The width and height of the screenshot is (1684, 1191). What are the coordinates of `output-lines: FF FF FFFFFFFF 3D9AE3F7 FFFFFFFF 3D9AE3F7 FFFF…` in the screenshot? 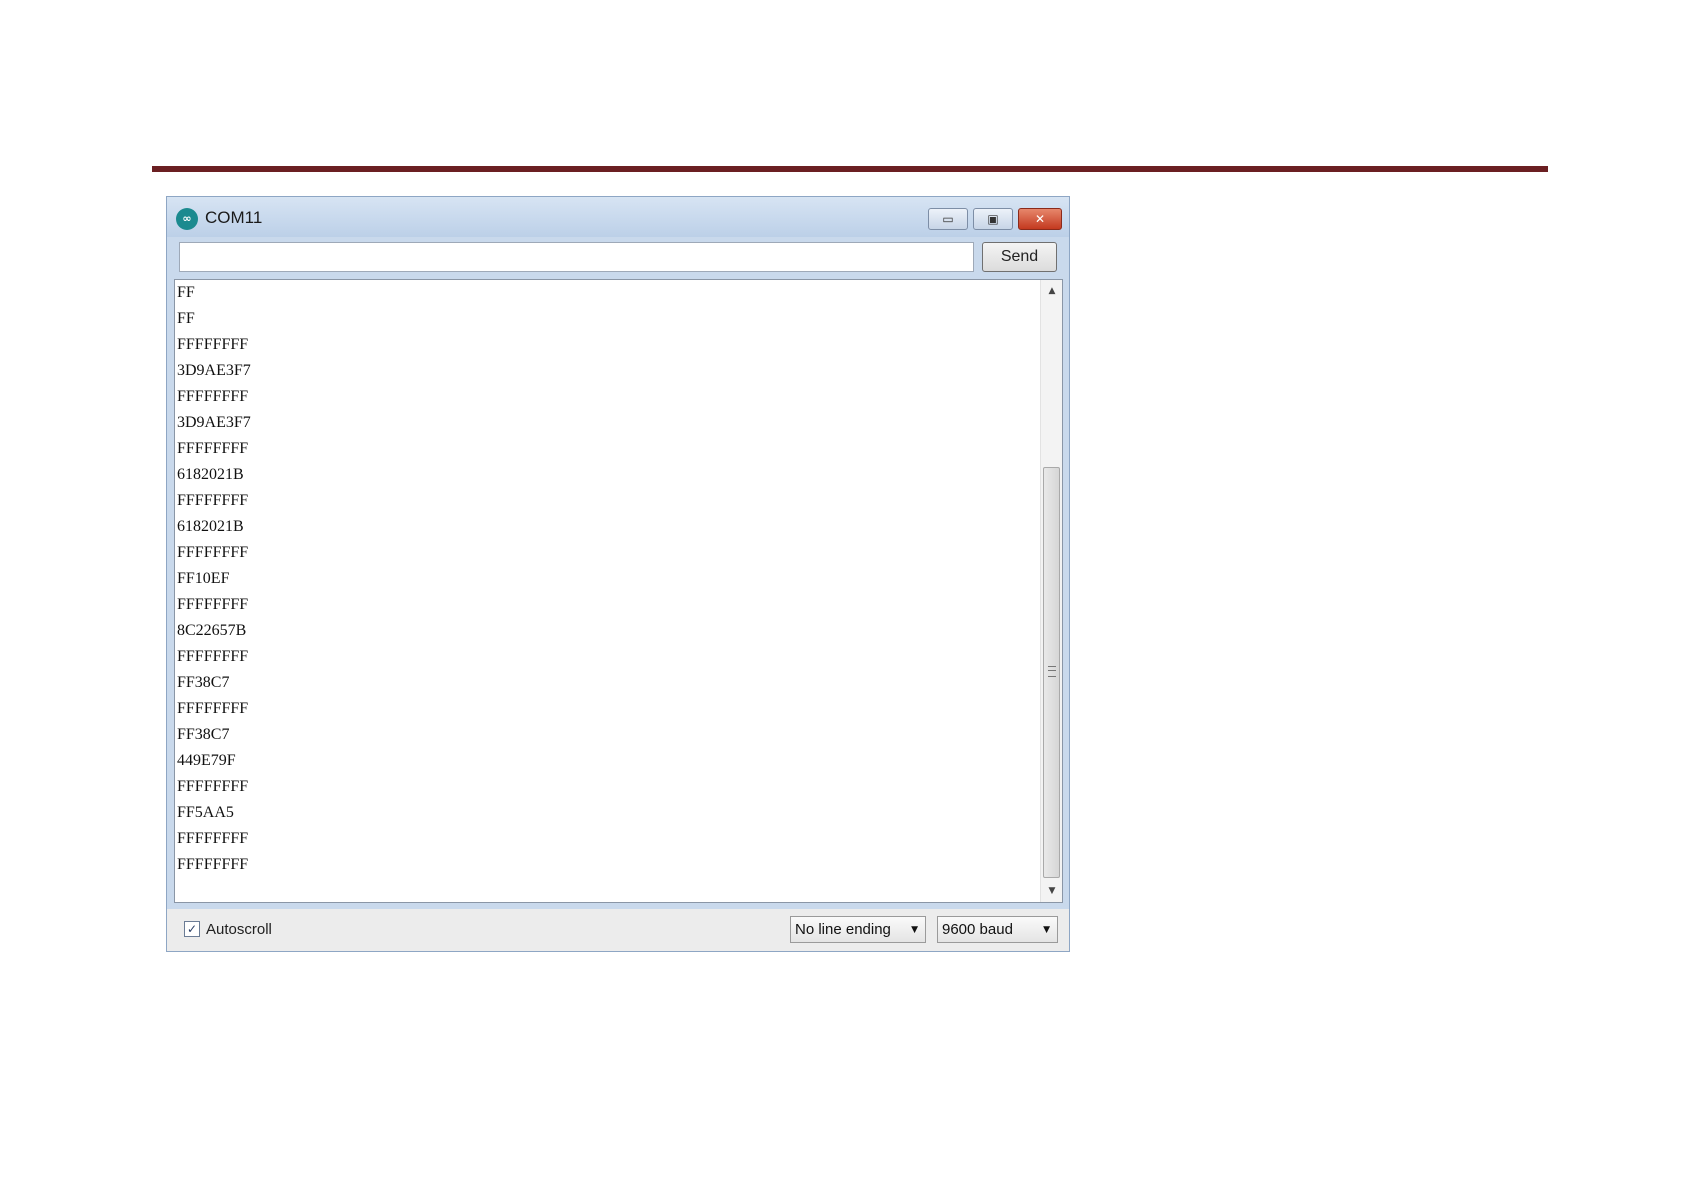 It's located at (214, 581).